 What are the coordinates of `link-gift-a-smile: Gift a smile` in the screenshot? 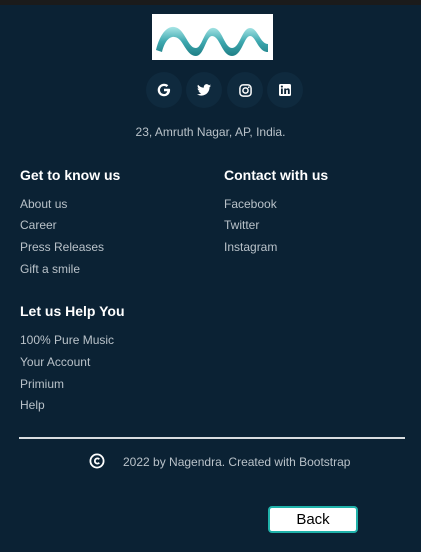 It's located at (50, 269).